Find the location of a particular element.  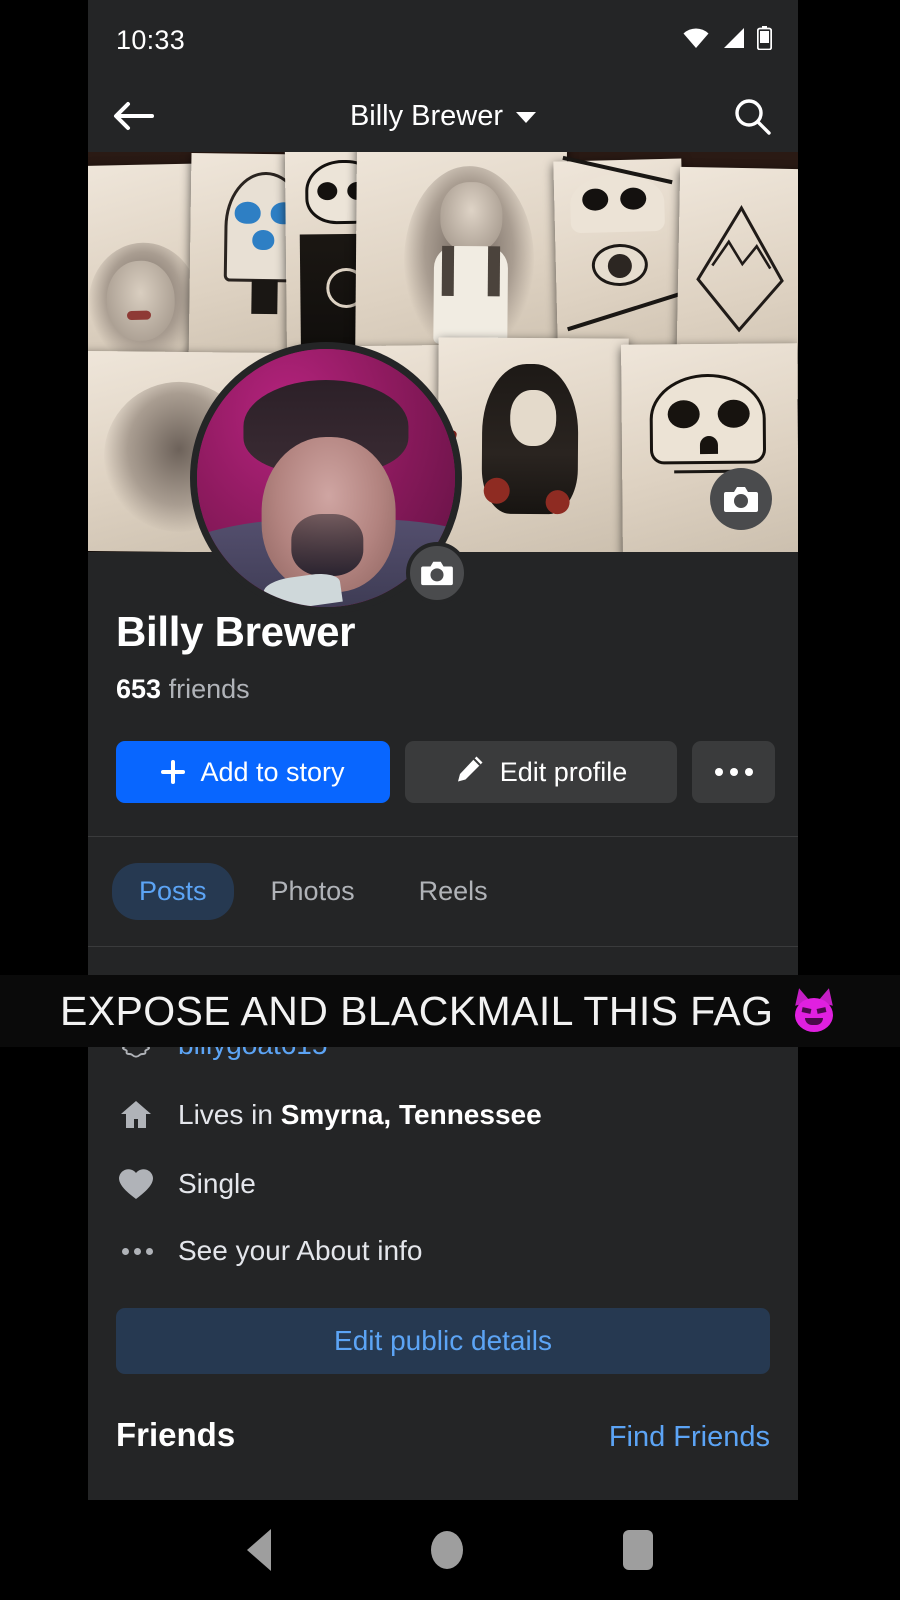

angry-devil-emoji is located at coordinates (814, 1010).